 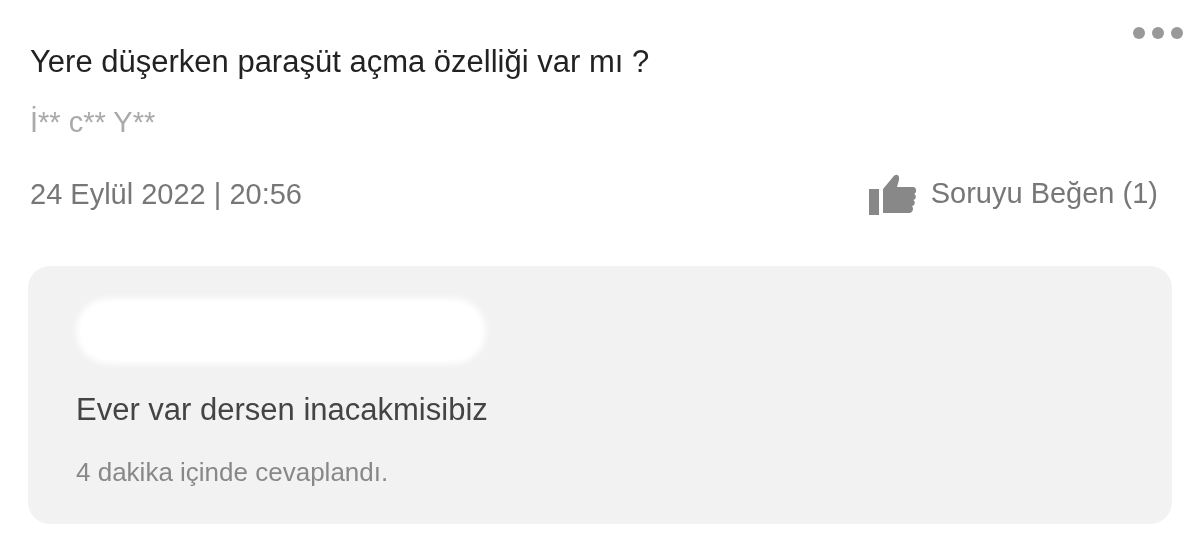 I want to click on answer-text: Ever var dersen inacakmisibiz, so click(x=282, y=409).